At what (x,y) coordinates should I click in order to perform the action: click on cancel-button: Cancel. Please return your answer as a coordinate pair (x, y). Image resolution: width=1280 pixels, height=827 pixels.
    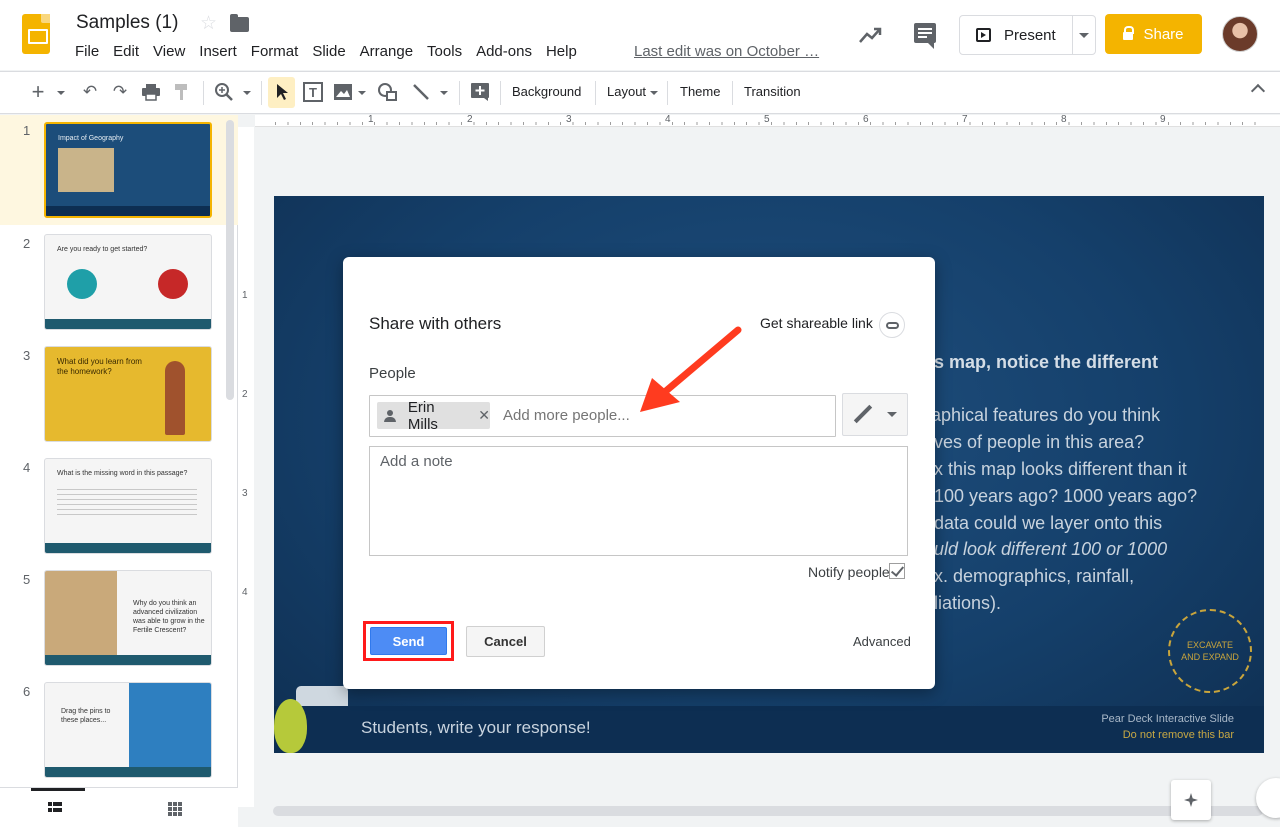
    Looking at the image, I should click on (505, 641).